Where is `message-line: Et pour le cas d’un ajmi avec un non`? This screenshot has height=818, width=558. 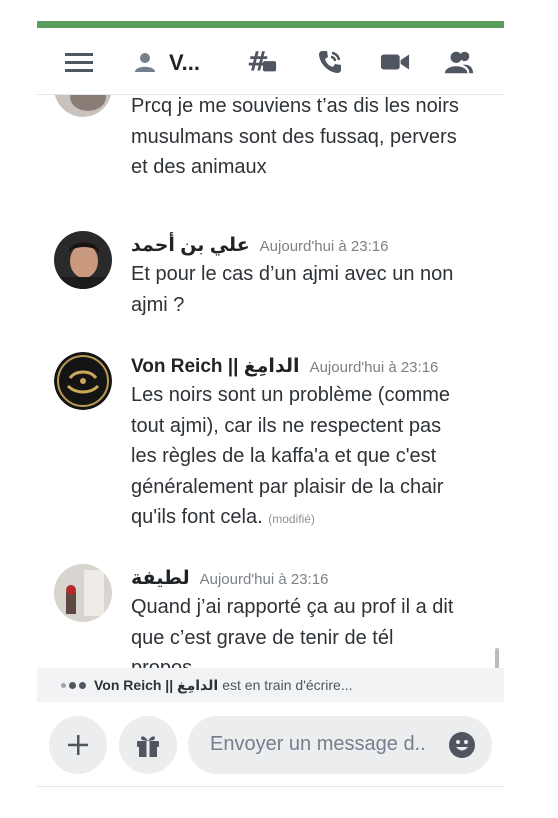 message-line: Et pour le cas d’un ajmi avec un non is located at coordinates (292, 274).